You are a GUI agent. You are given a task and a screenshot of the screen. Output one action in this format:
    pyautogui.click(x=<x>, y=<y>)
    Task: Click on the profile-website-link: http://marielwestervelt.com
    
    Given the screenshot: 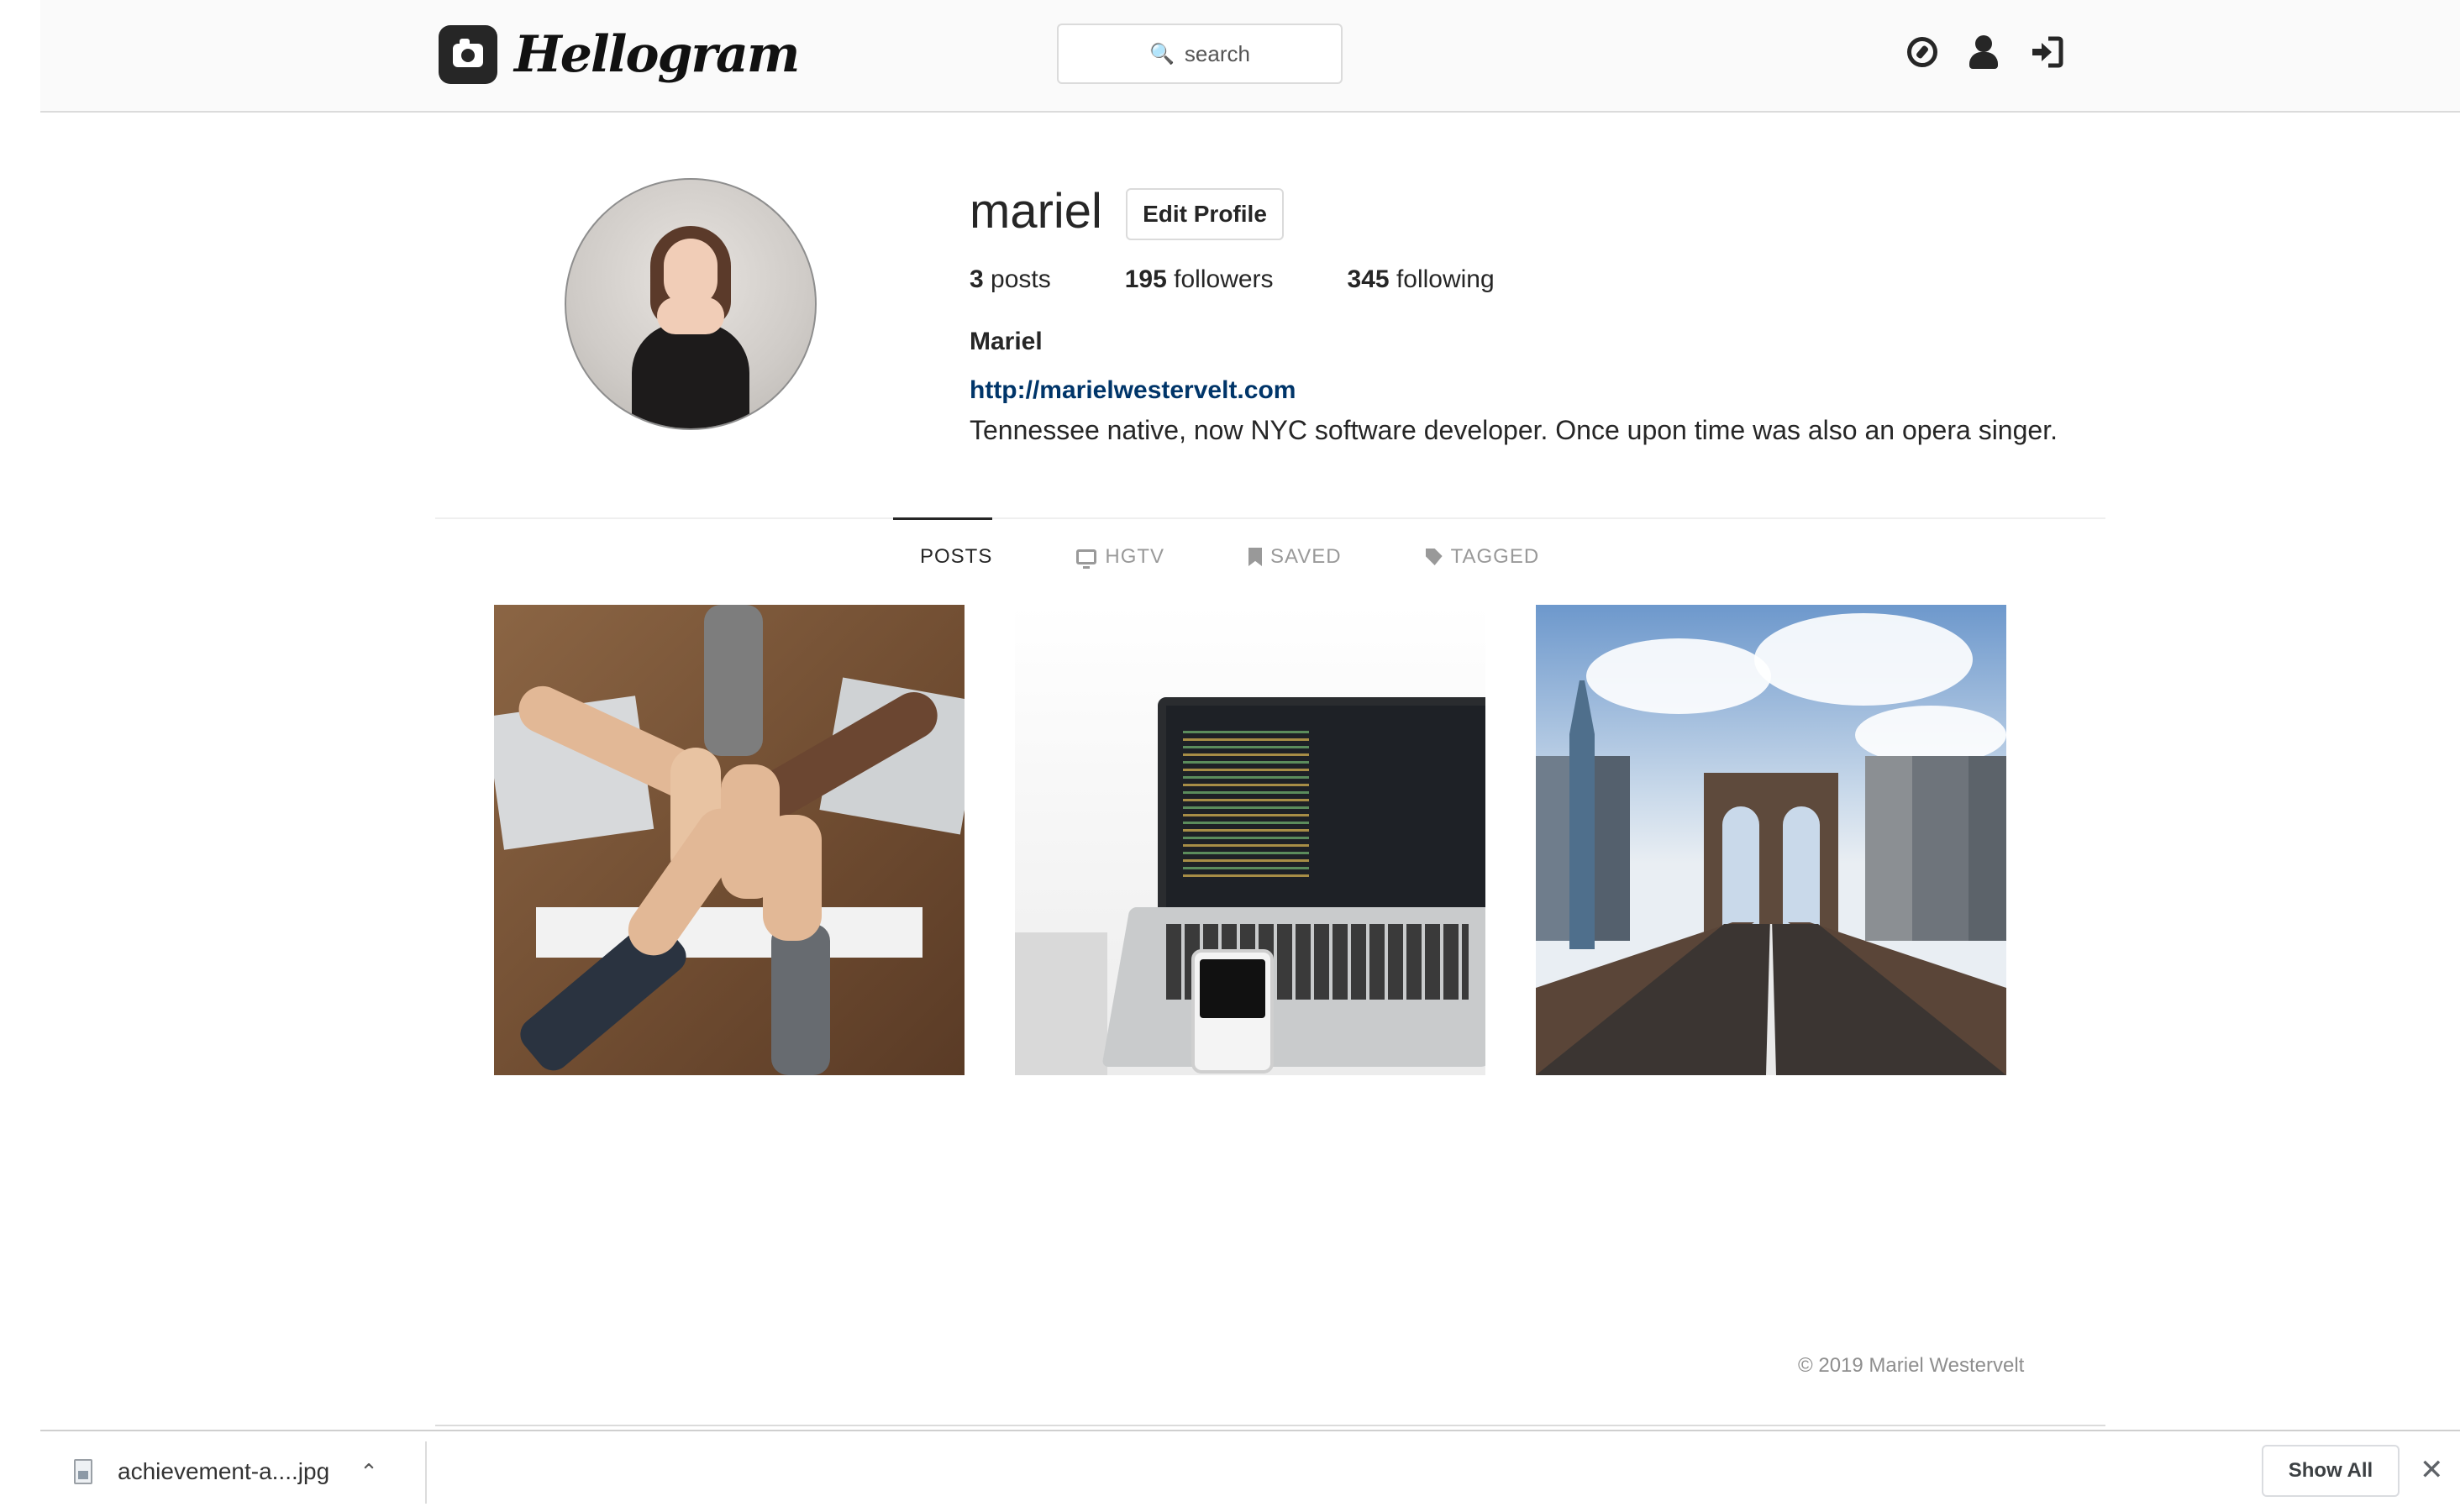 What is the action you would take?
    pyautogui.click(x=1133, y=390)
    